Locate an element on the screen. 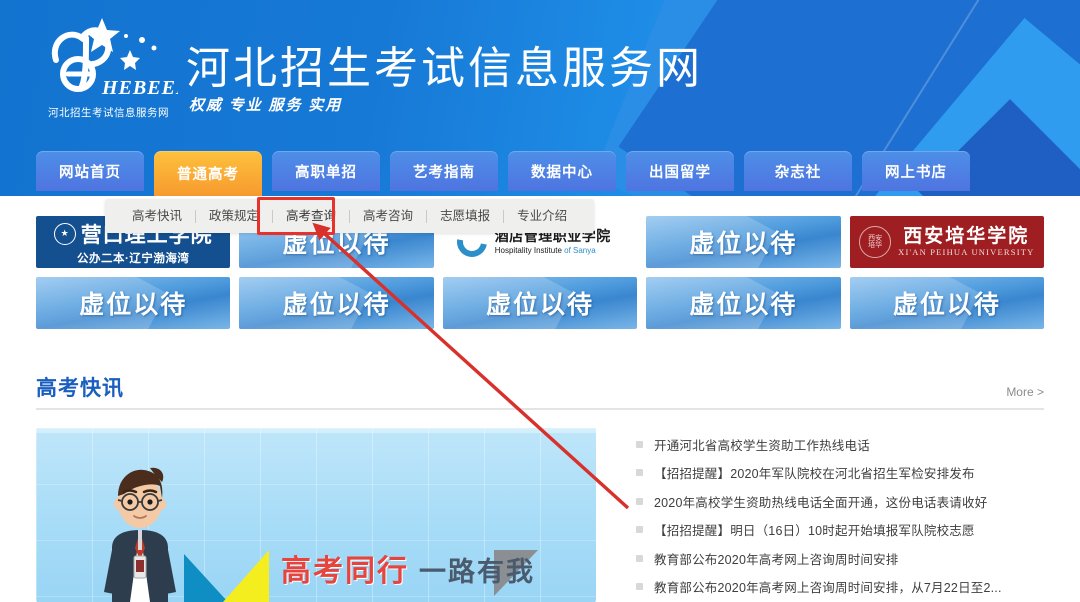 The width and height of the screenshot is (1080, 602). submenu-item-0: 高考快讯 is located at coordinates (157, 216).